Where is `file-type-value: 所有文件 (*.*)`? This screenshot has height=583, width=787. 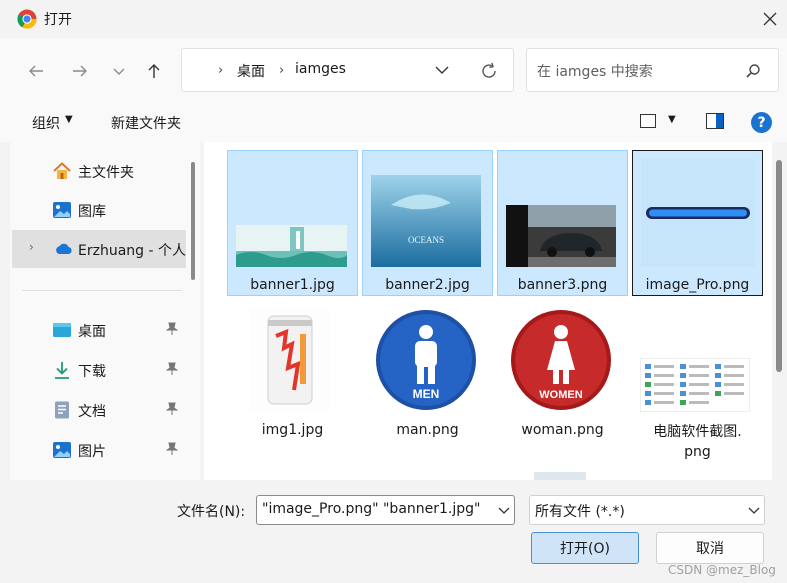 file-type-value: 所有文件 (*.*) is located at coordinates (580, 512).